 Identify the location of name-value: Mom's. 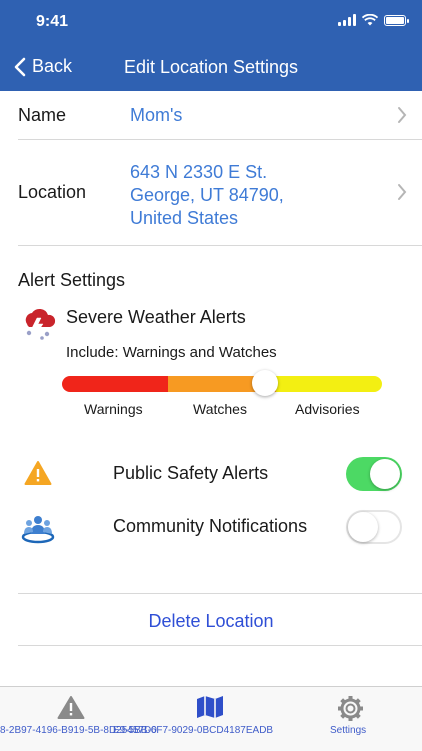
(156, 115).